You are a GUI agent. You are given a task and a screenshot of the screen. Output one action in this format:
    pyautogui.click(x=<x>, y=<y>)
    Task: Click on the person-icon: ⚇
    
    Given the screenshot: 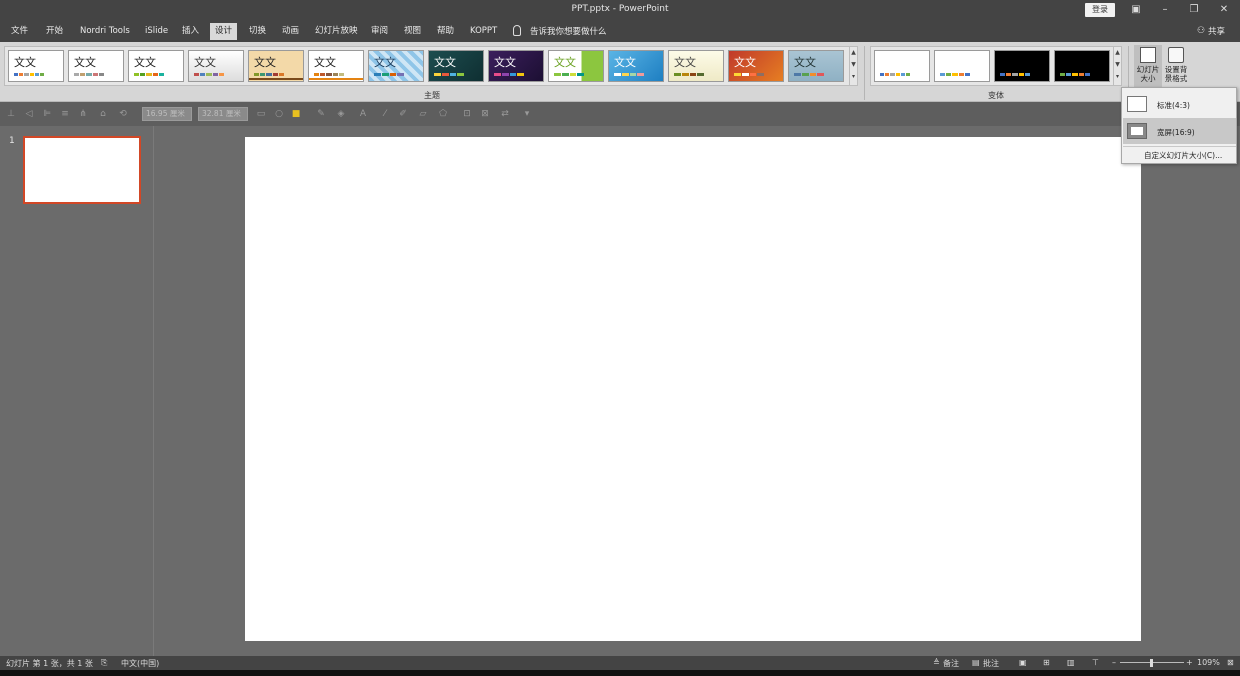 What is the action you would take?
    pyautogui.click(x=1201, y=31)
    